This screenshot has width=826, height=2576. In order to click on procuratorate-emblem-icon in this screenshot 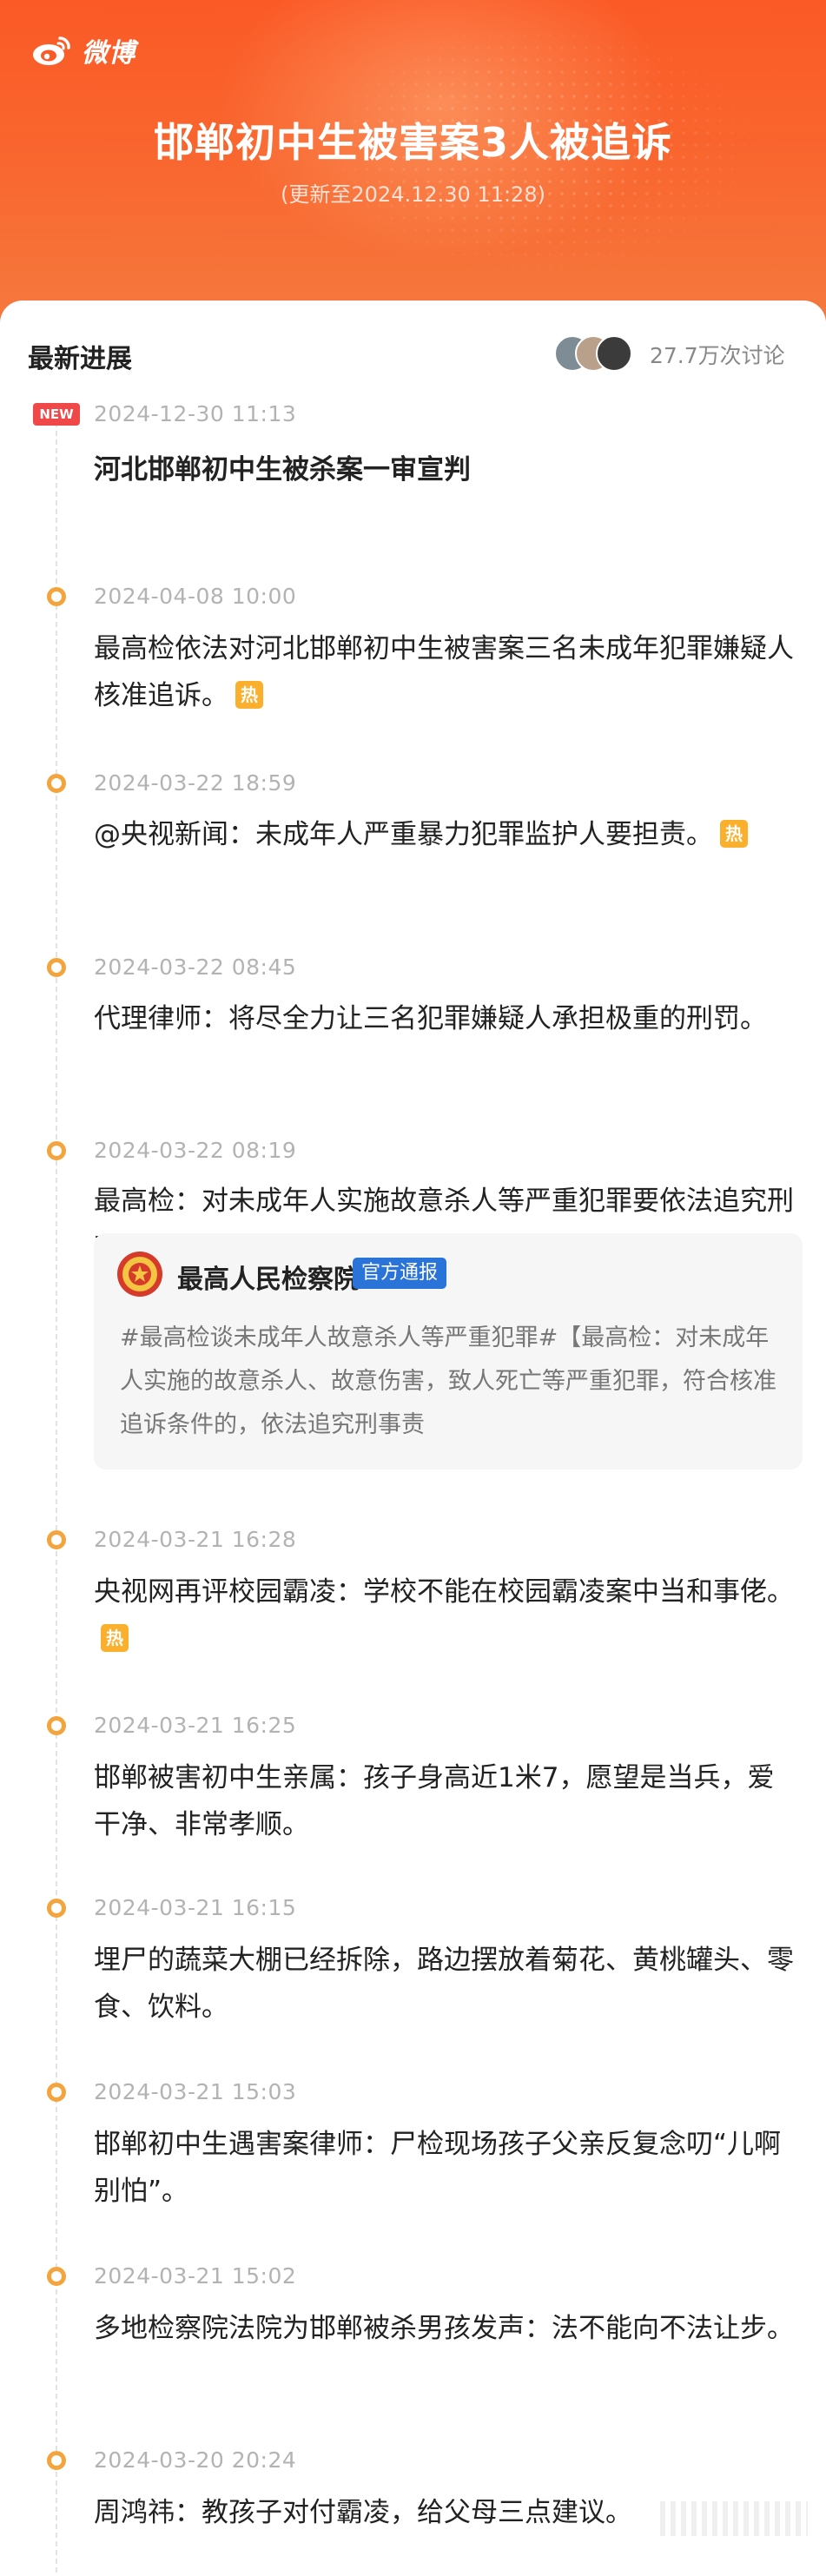, I will do `click(139, 1275)`.